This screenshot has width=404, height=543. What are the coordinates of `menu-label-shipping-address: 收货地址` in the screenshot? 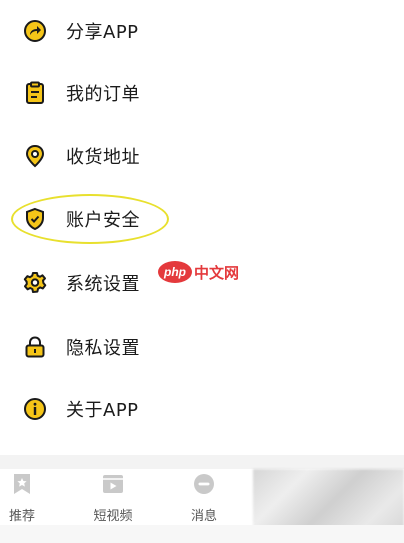 It's located at (103, 157).